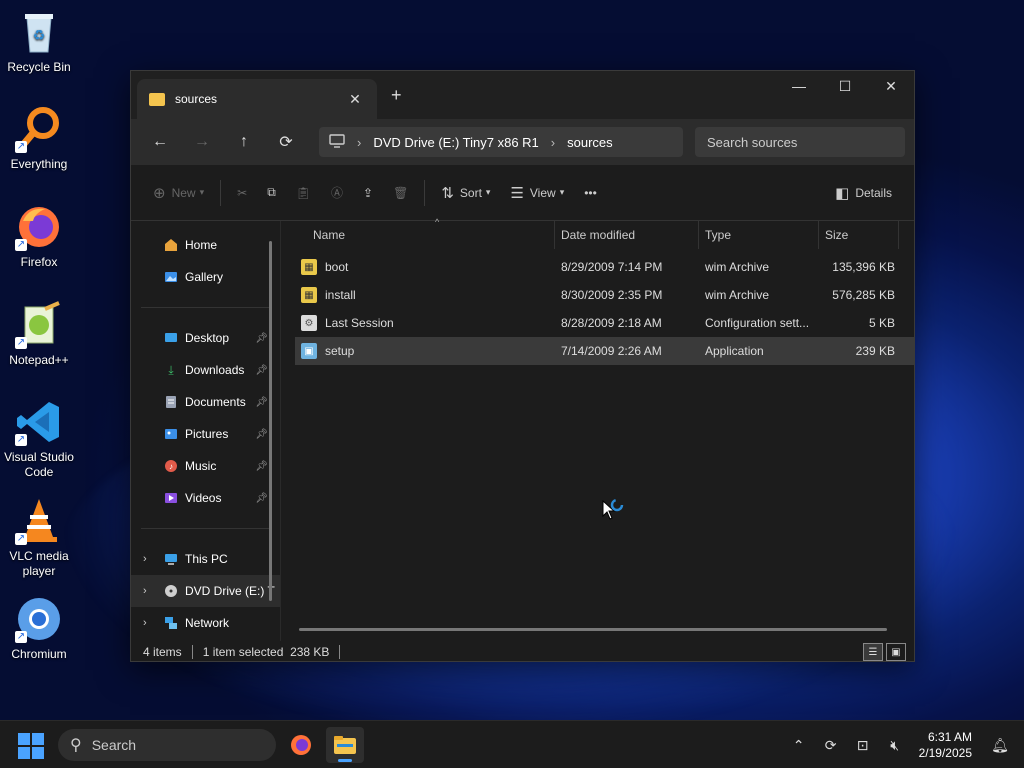 The height and width of the screenshot is (768, 1024). I want to click on desktop-icon-label: Everything, so click(39, 164).